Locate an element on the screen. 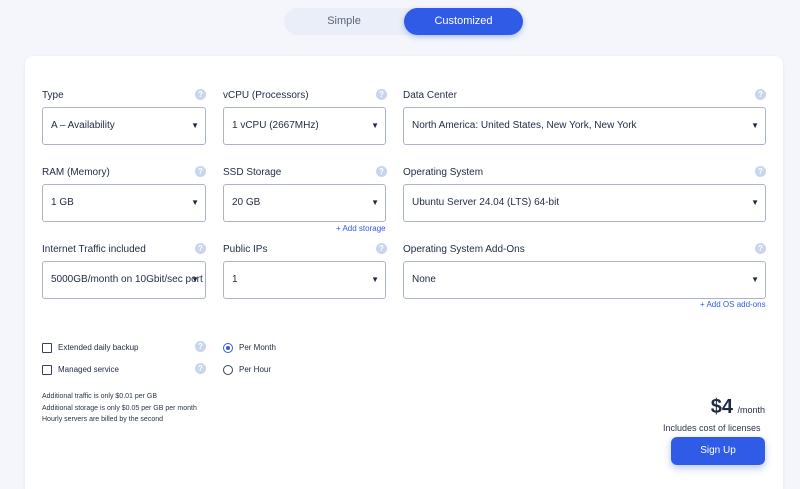 This screenshot has height=489, width=800. os-addons-help-icon: ? is located at coordinates (760, 248).